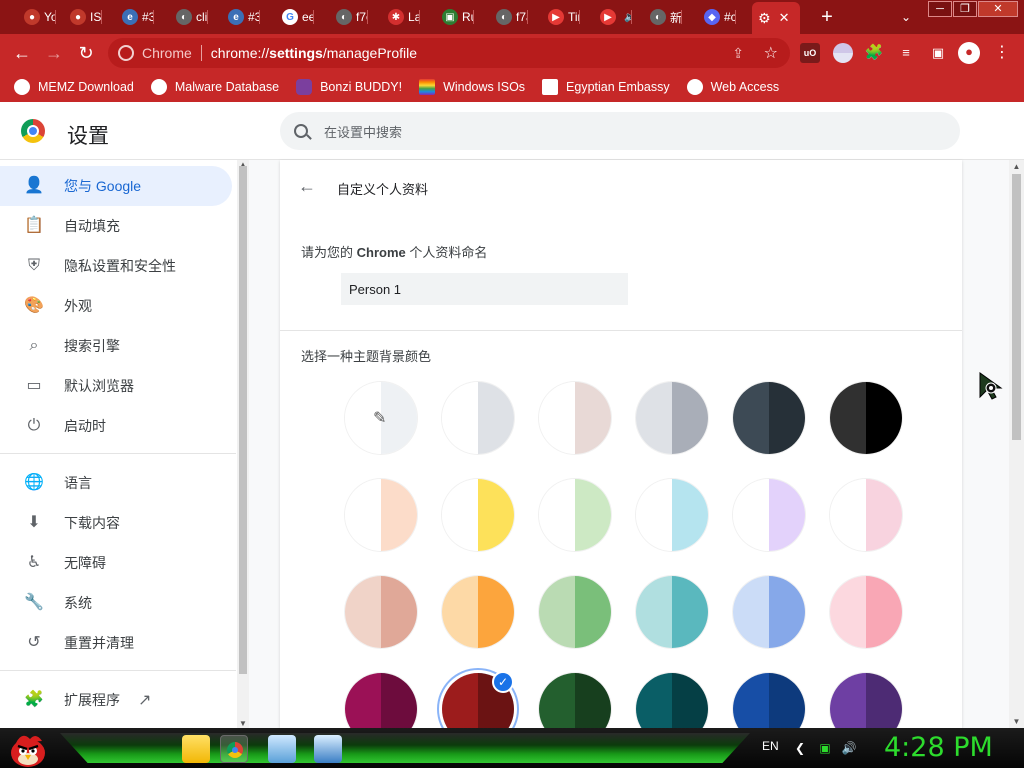  I want to click on tab-10: ◐f7a, so click(509, 17).